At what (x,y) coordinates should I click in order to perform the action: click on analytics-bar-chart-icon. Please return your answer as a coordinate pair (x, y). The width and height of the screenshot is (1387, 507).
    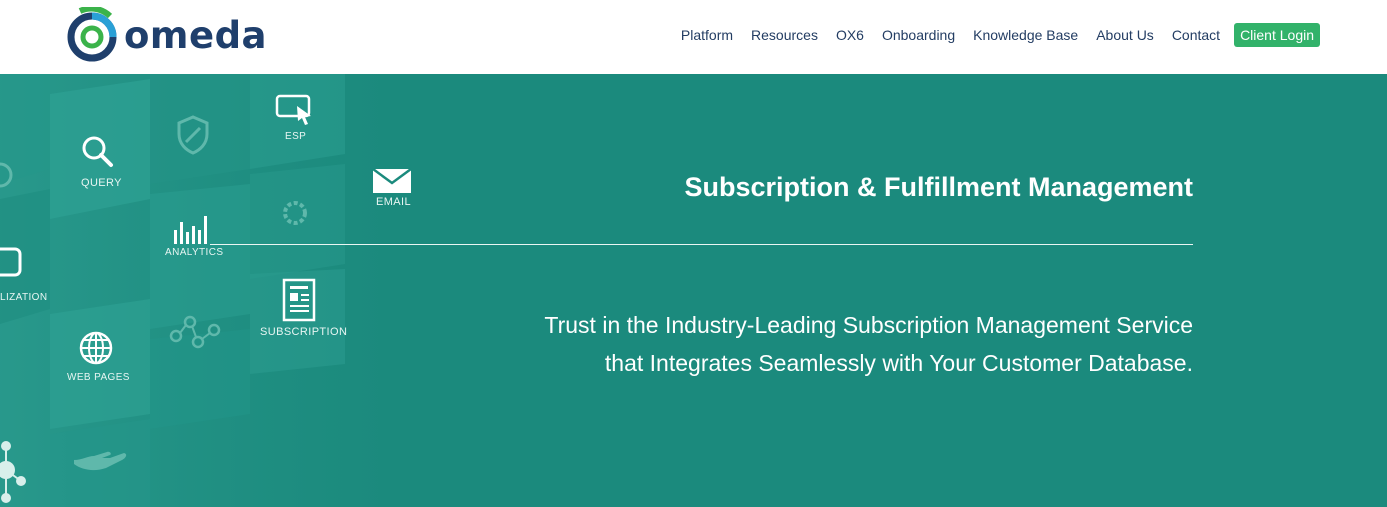
    Looking at the image, I should click on (190, 230).